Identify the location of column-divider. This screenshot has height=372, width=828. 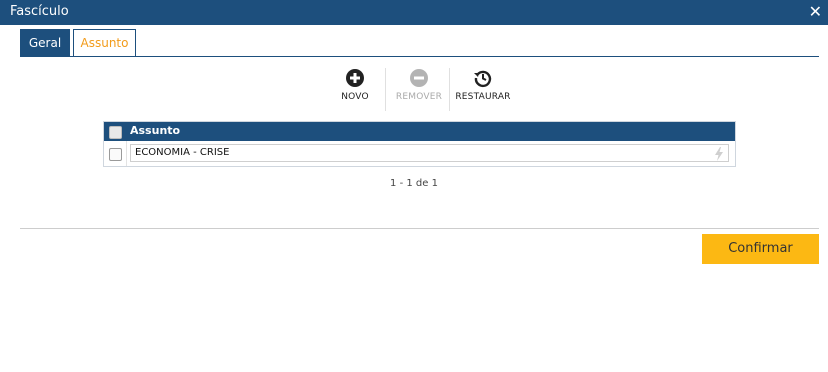
(126, 153).